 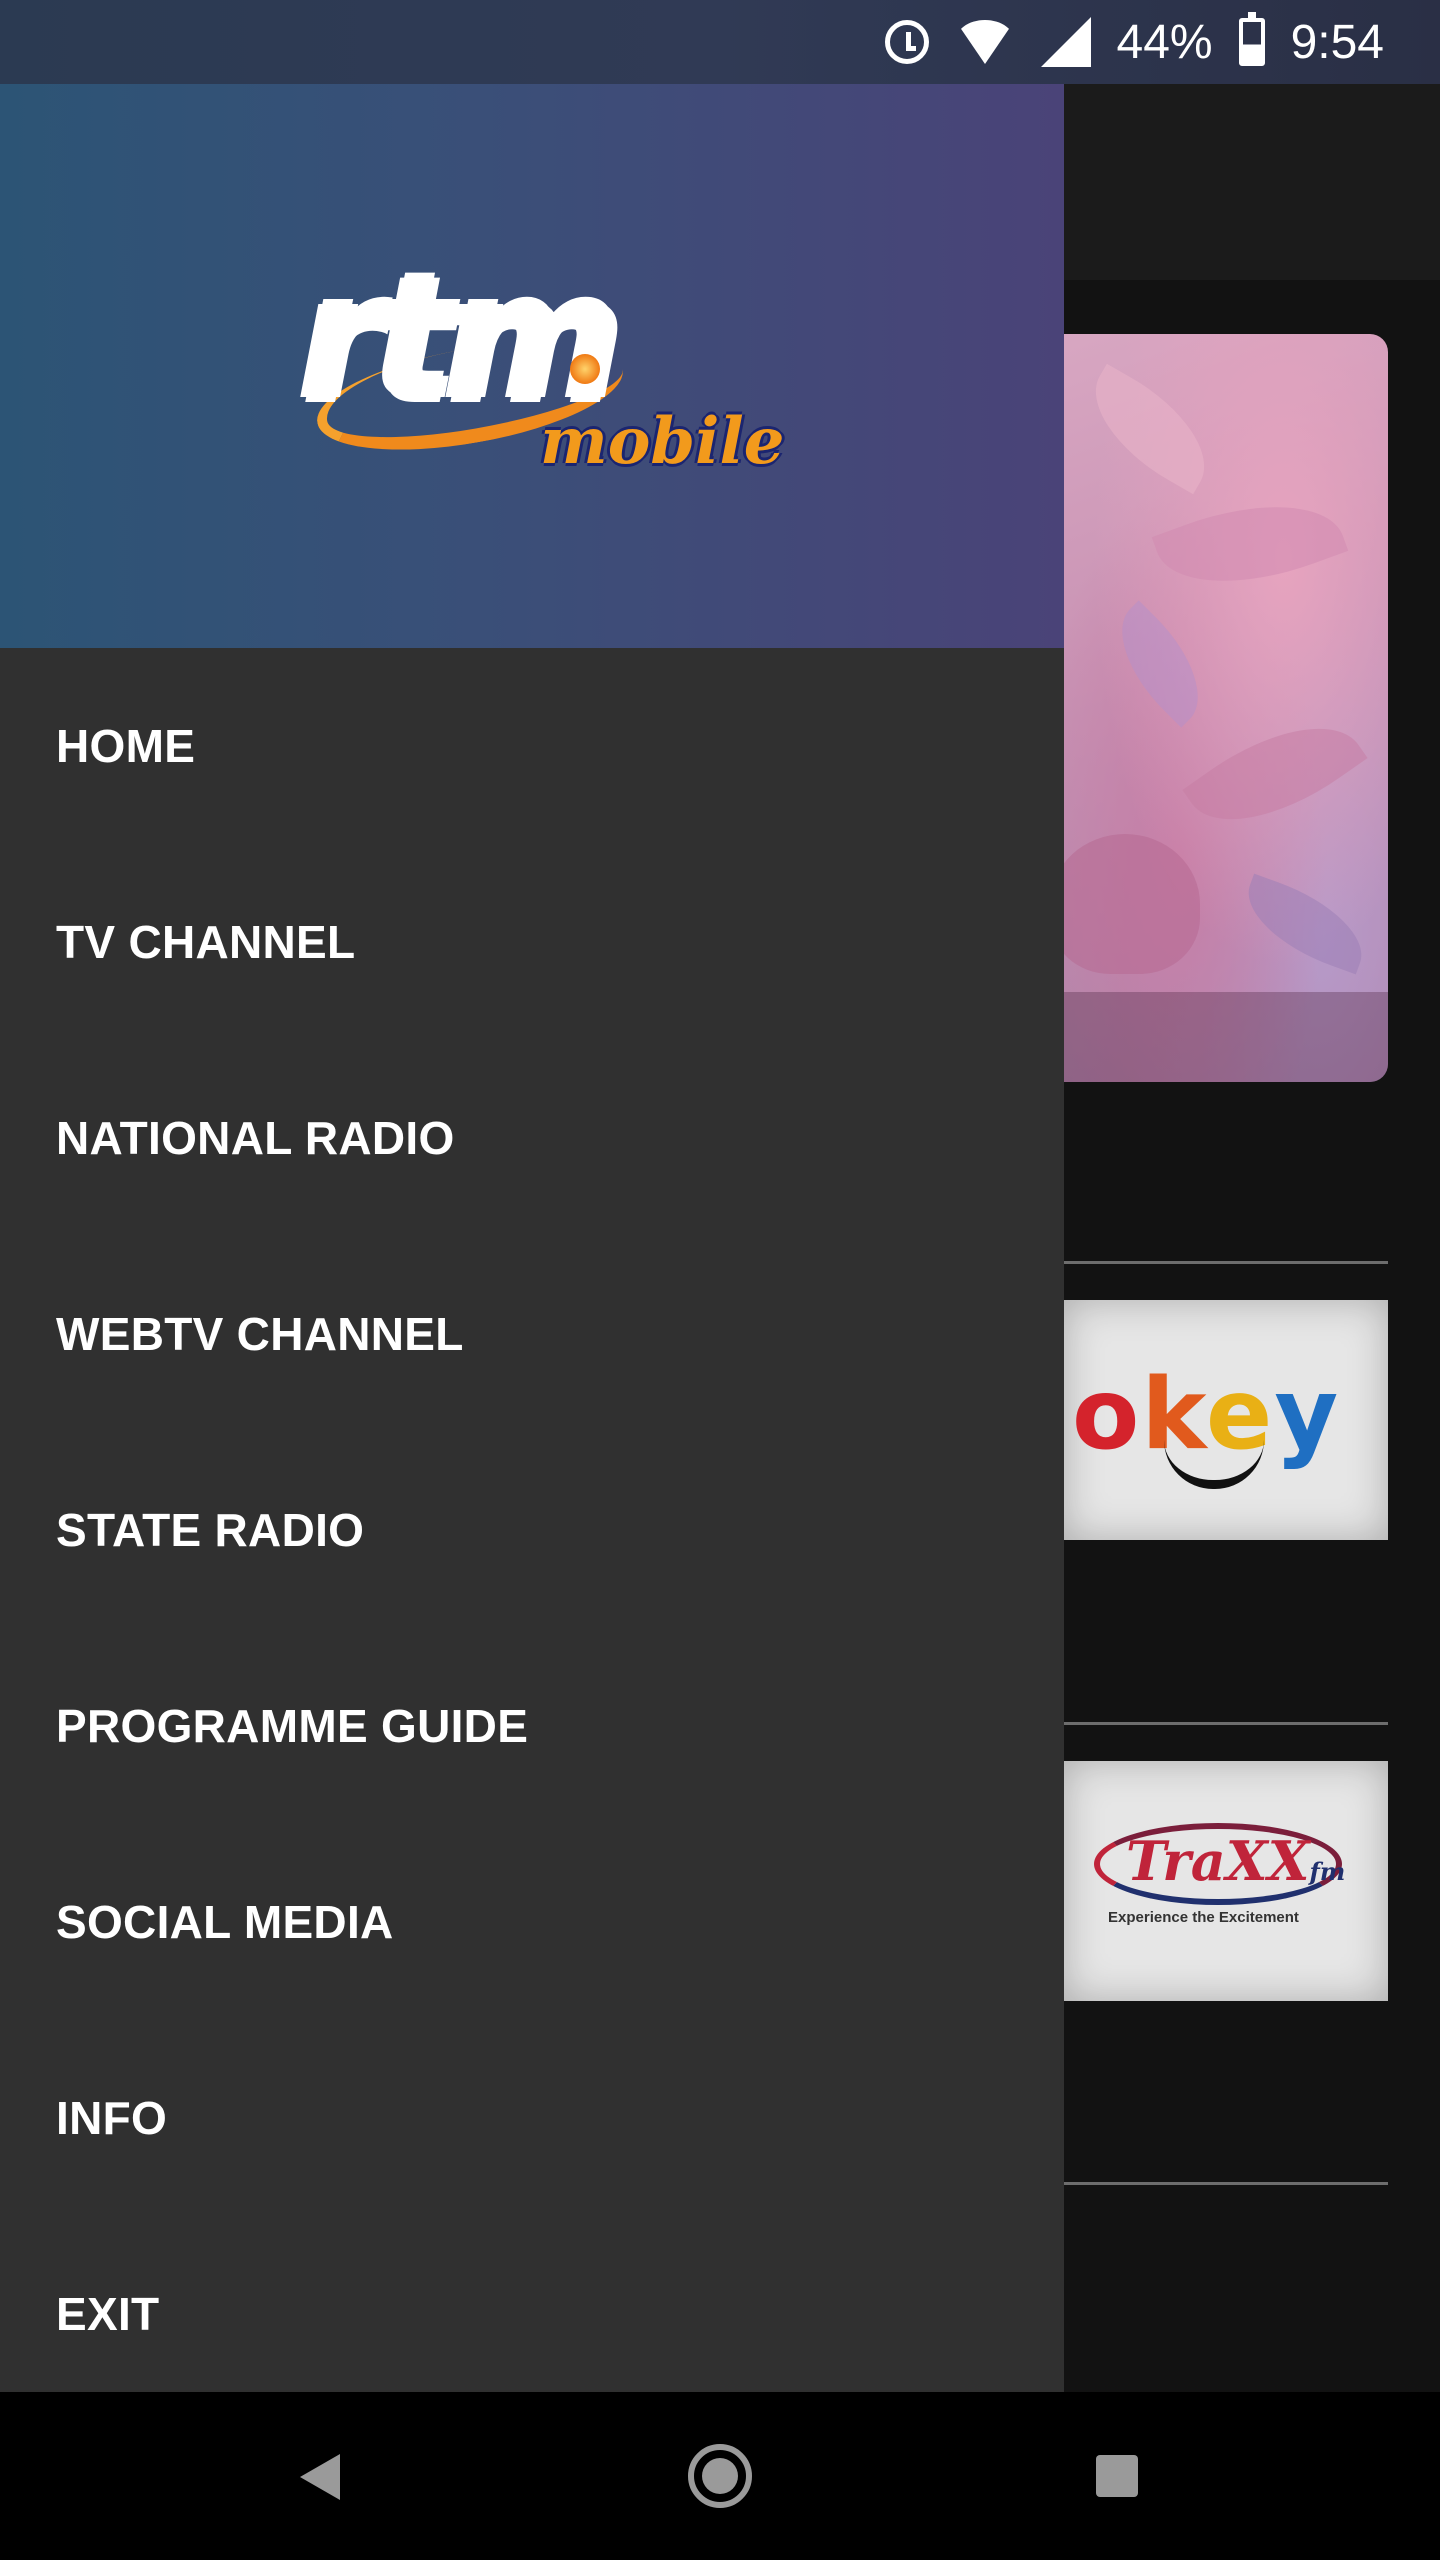 What do you see at coordinates (984, 42) in the screenshot?
I see `wifi-icon` at bounding box center [984, 42].